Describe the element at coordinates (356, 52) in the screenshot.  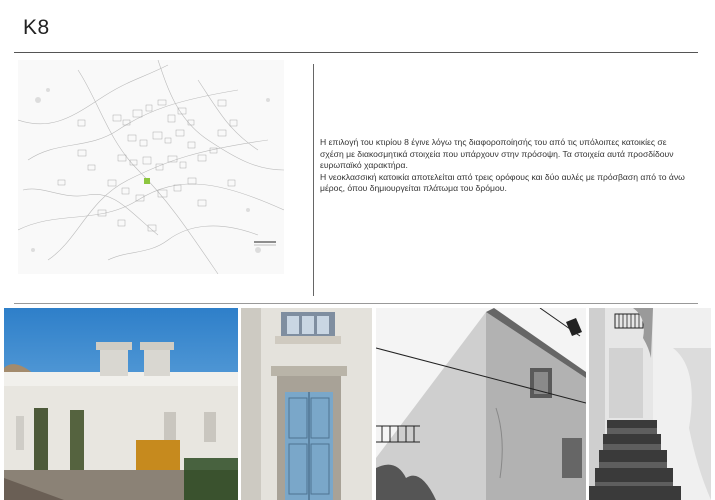
I see `top-divider` at that location.